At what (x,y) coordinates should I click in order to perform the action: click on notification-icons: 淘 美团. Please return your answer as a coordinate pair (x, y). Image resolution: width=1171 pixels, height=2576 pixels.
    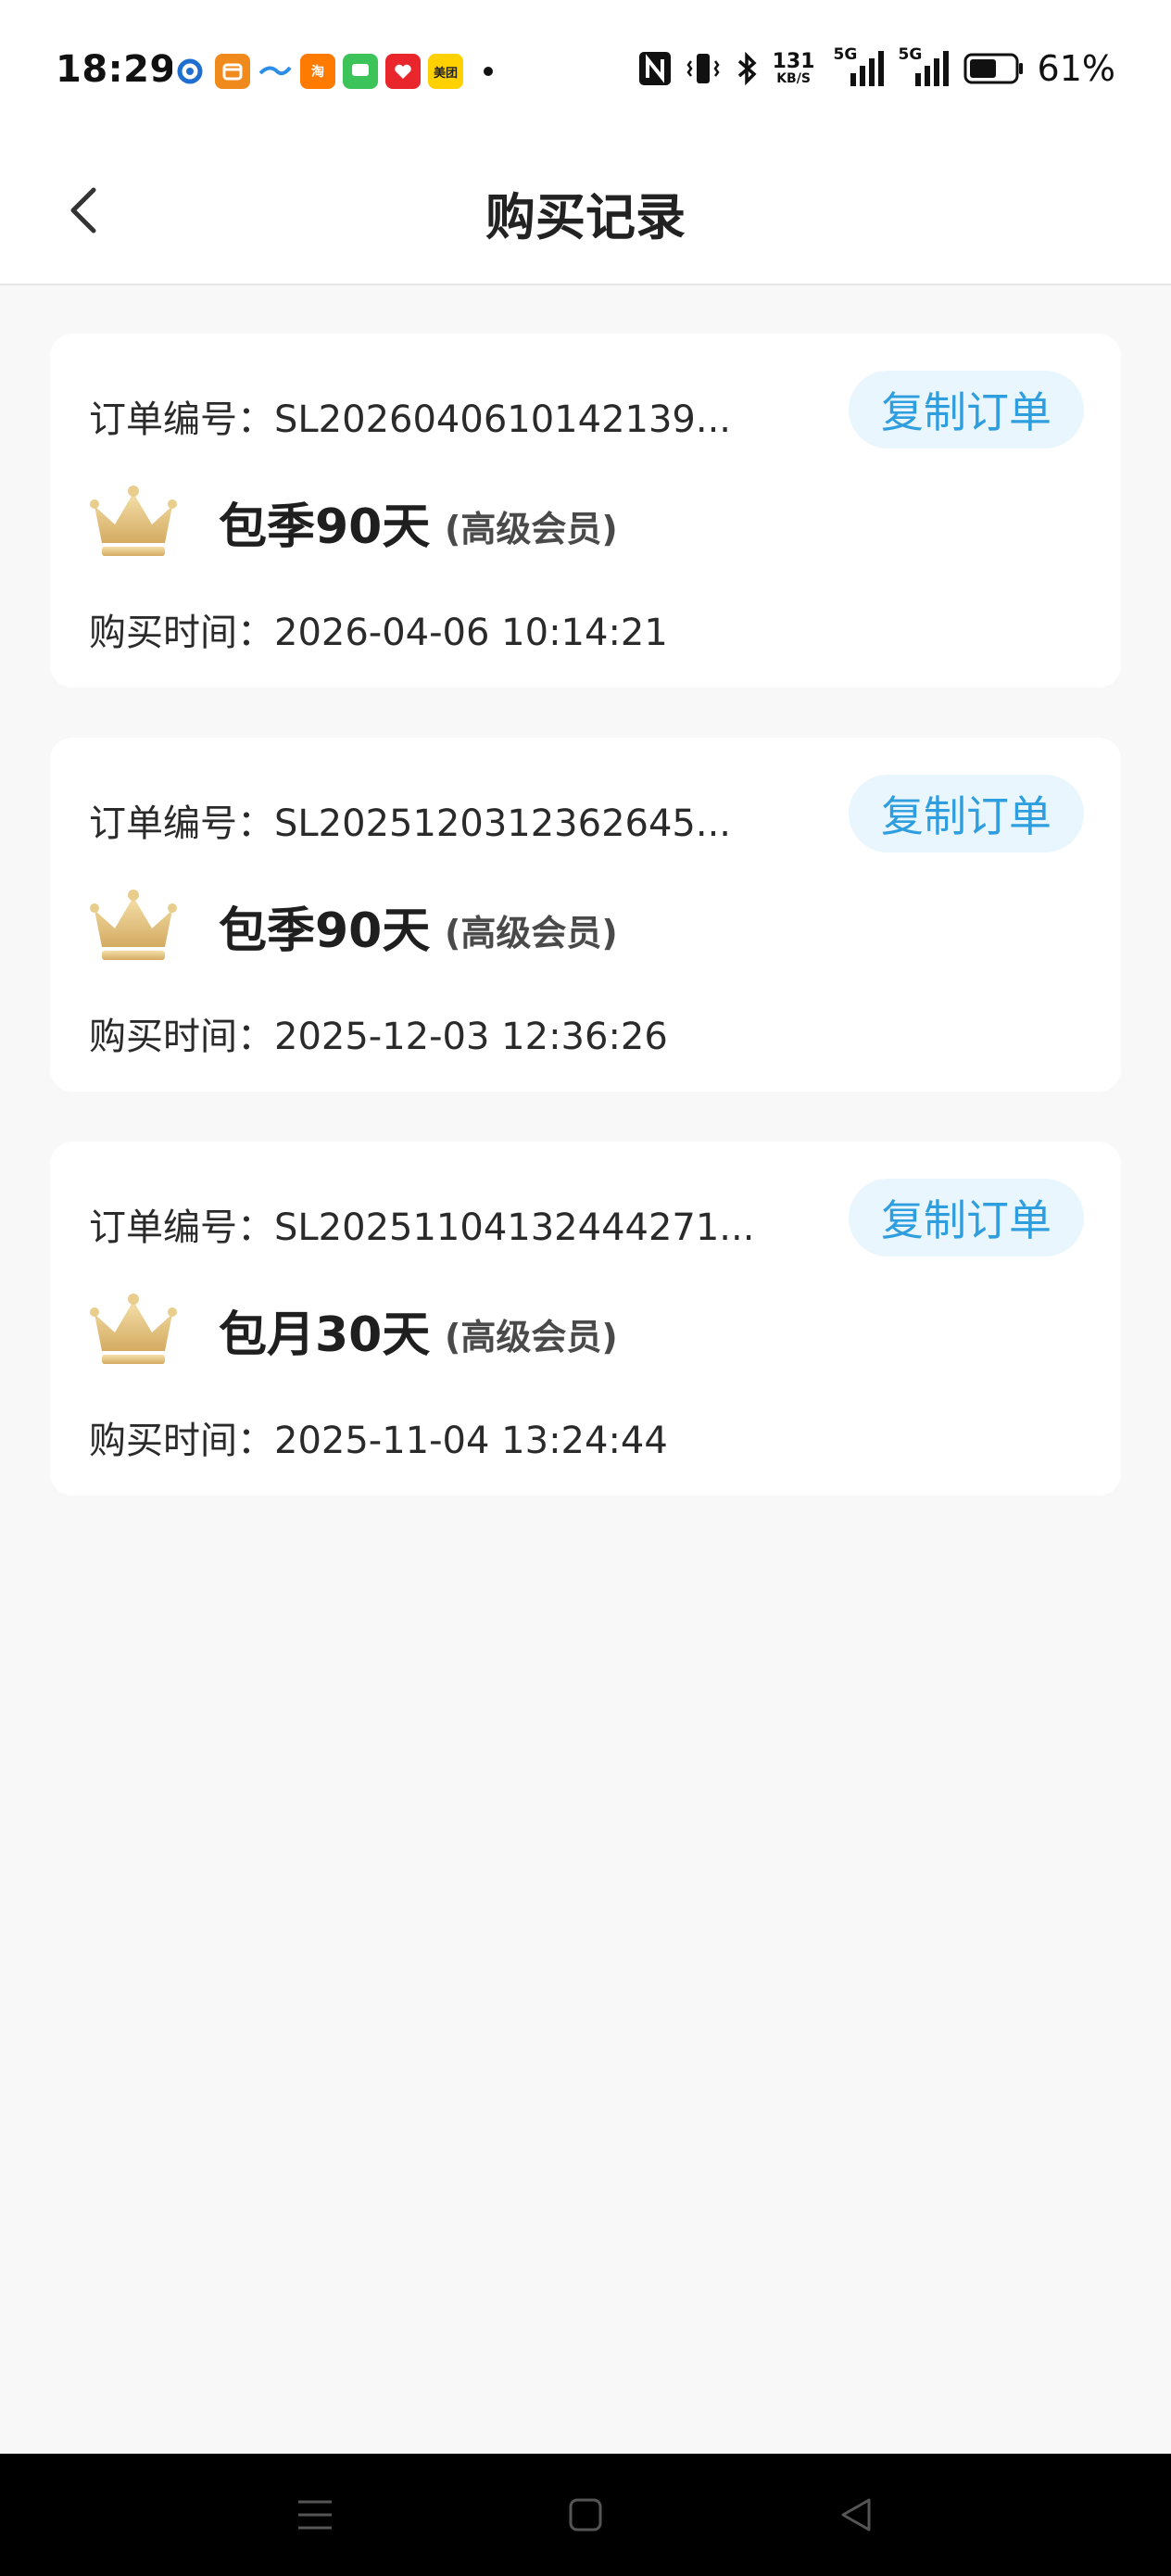
    Looking at the image, I should click on (333, 72).